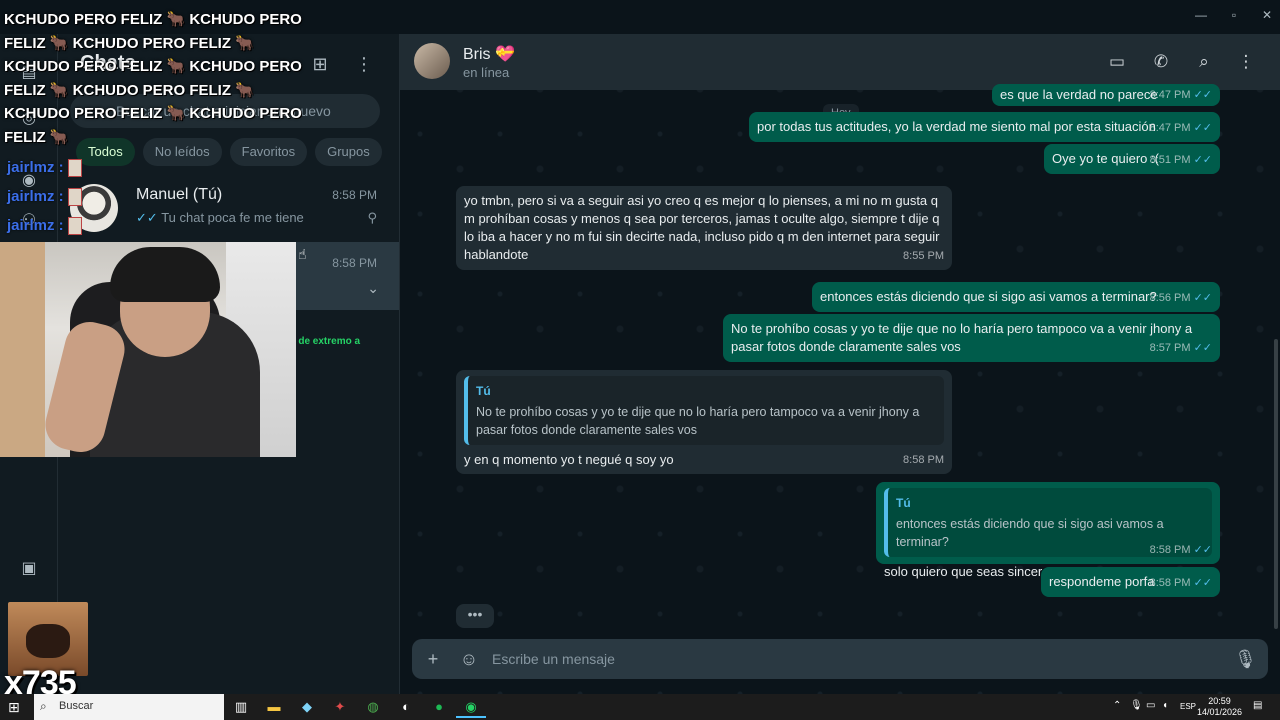 The width and height of the screenshot is (1280, 720). I want to click on video-call-icon: ▭, so click(1117, 62).